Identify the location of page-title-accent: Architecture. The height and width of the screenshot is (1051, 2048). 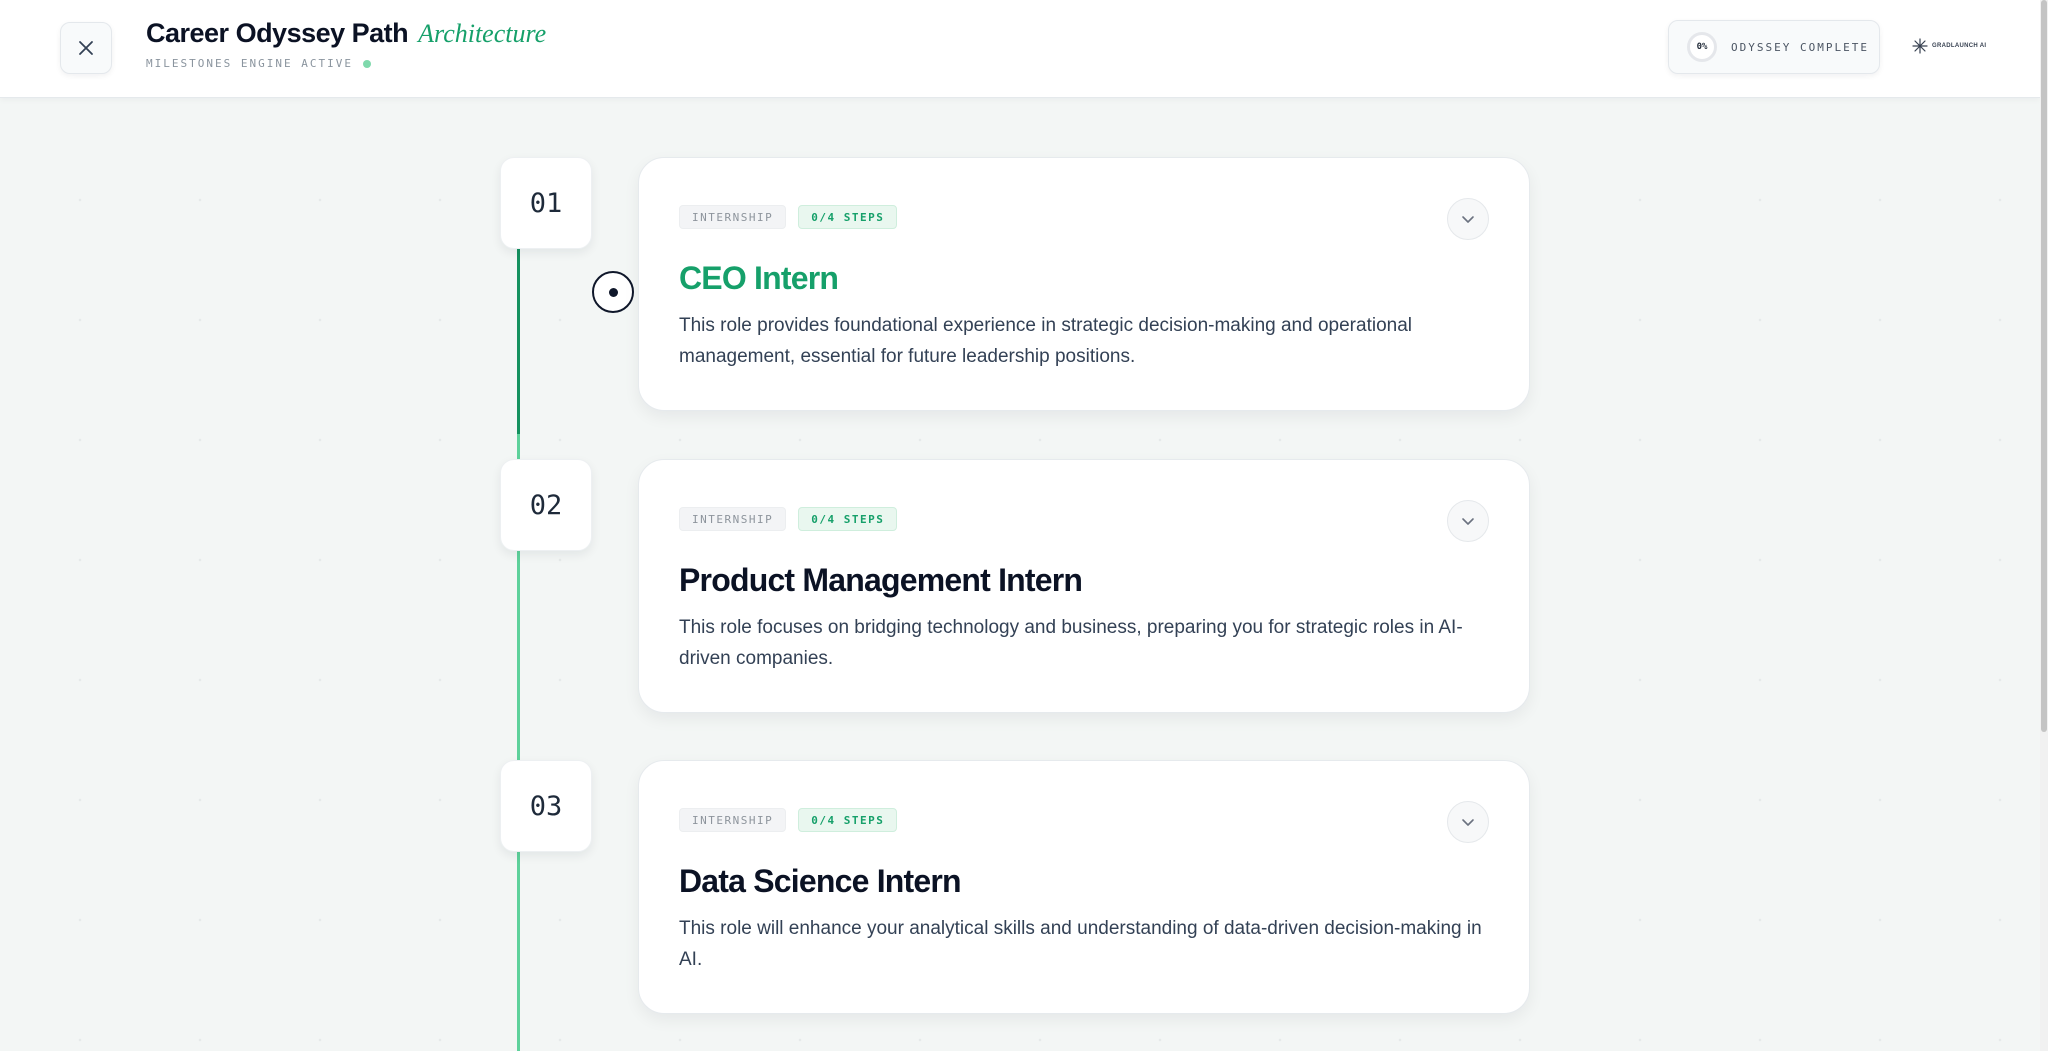
(482, 33).